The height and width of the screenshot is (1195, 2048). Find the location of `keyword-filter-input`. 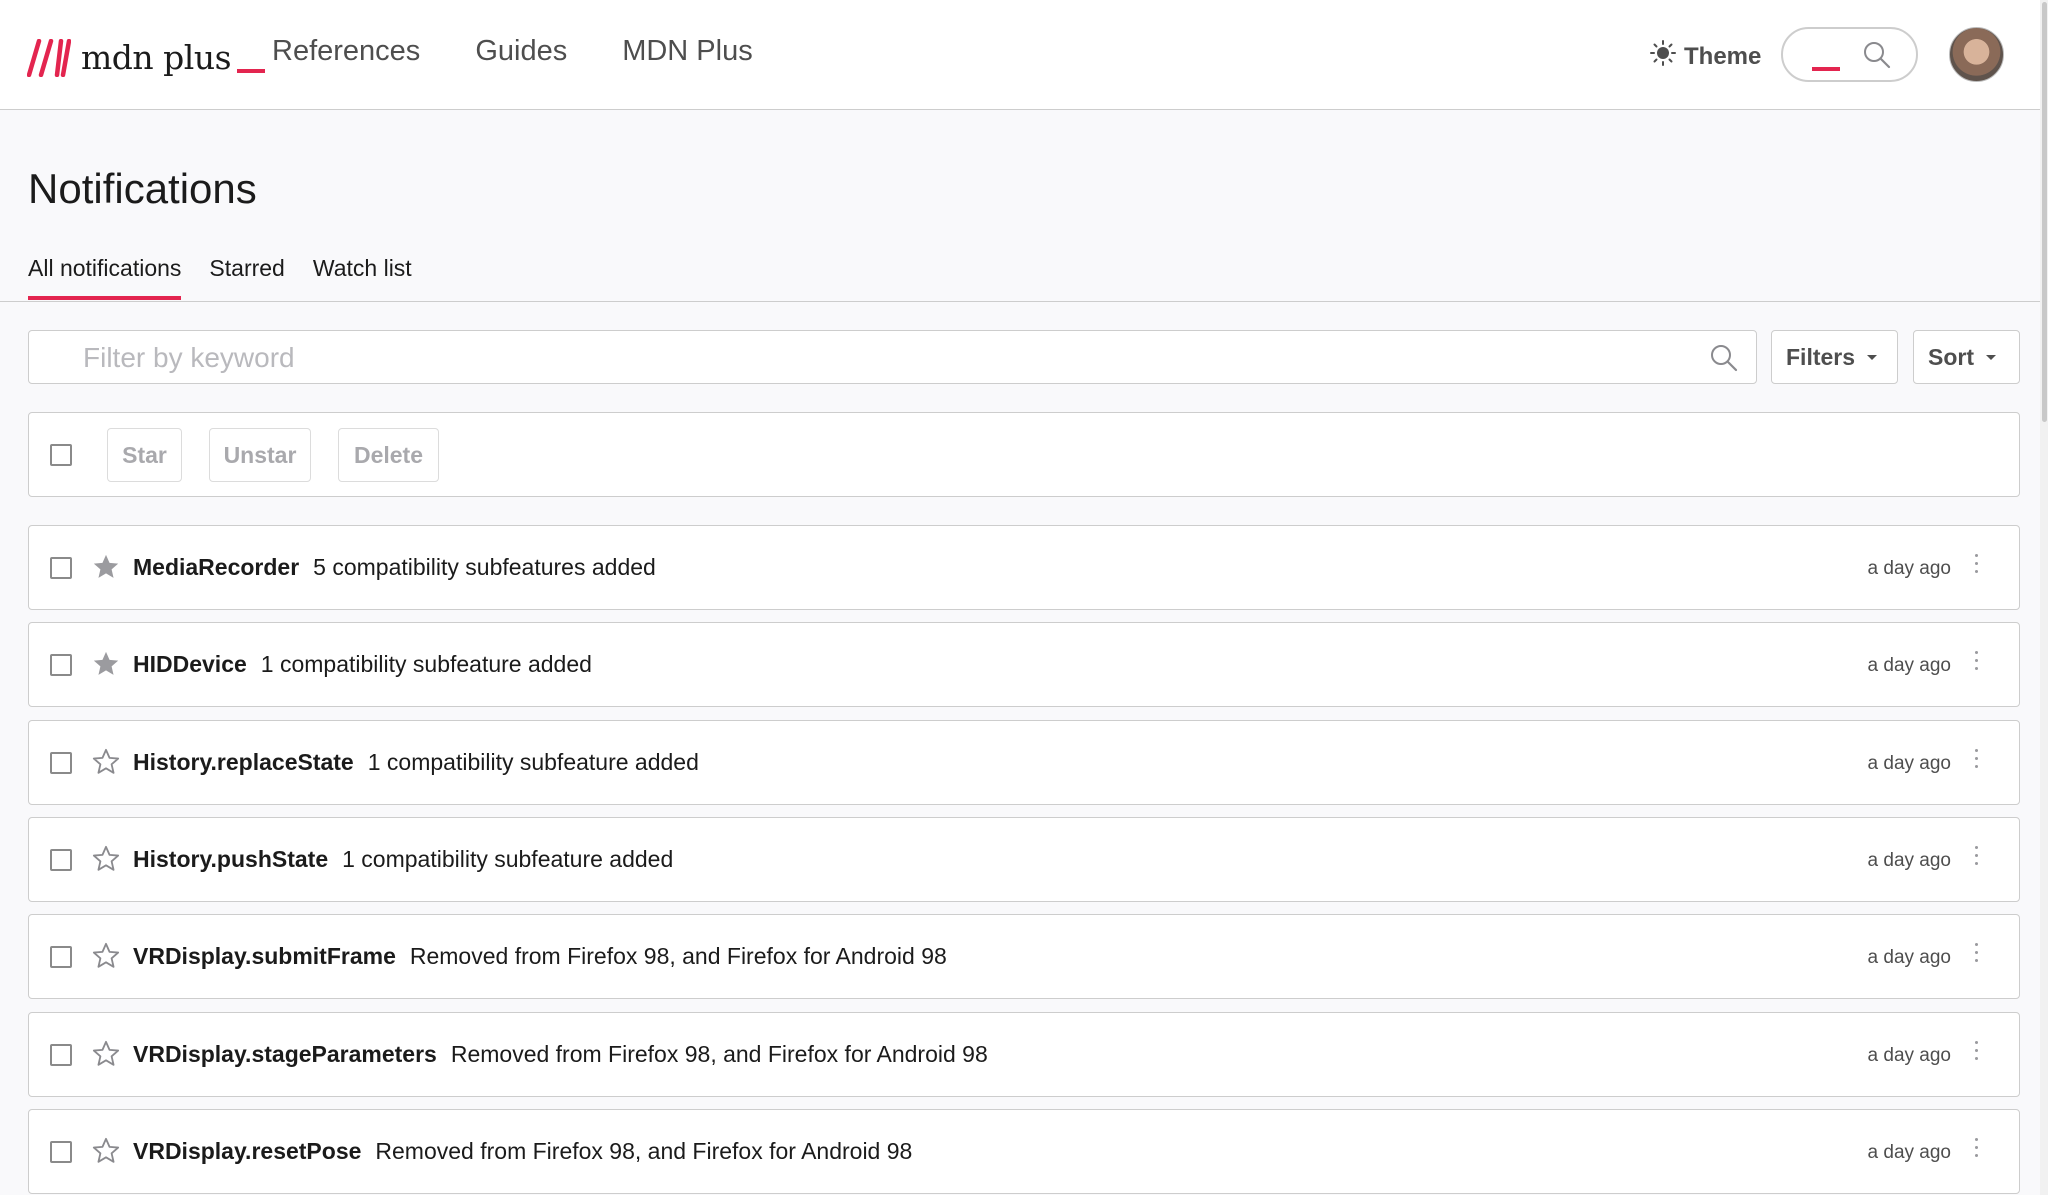

keyword-filter-input is located at coordinates (883, 358).